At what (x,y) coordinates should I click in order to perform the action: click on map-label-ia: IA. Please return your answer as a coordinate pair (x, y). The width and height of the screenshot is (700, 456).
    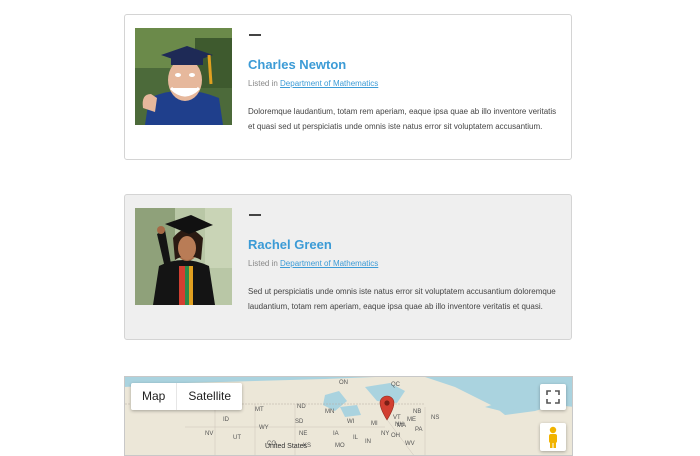
    Looking at the image, I should click on (336, 434).